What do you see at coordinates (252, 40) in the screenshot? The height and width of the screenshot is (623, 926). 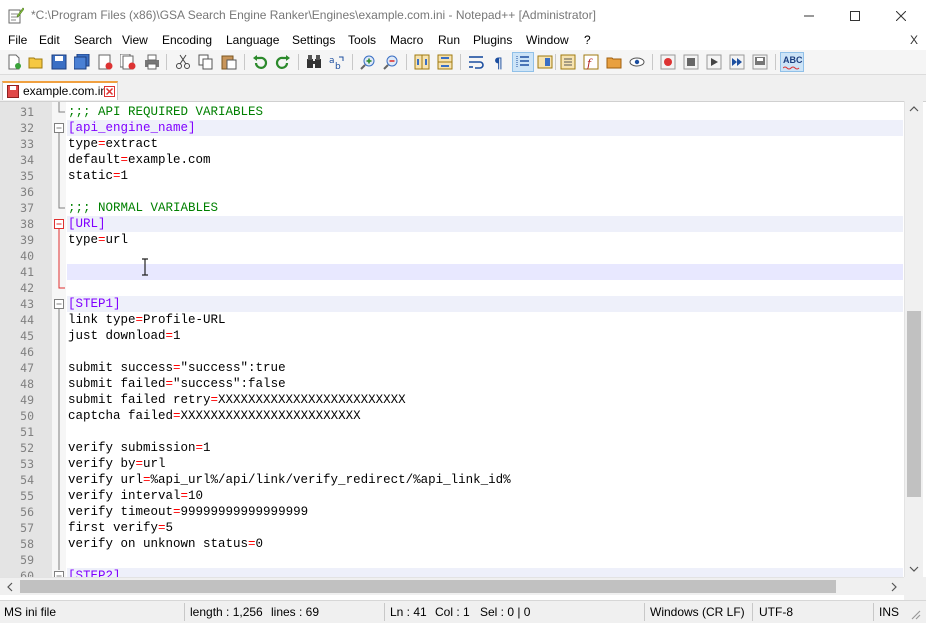 I see `menu-language: Language` at bounding box center [252, 40].